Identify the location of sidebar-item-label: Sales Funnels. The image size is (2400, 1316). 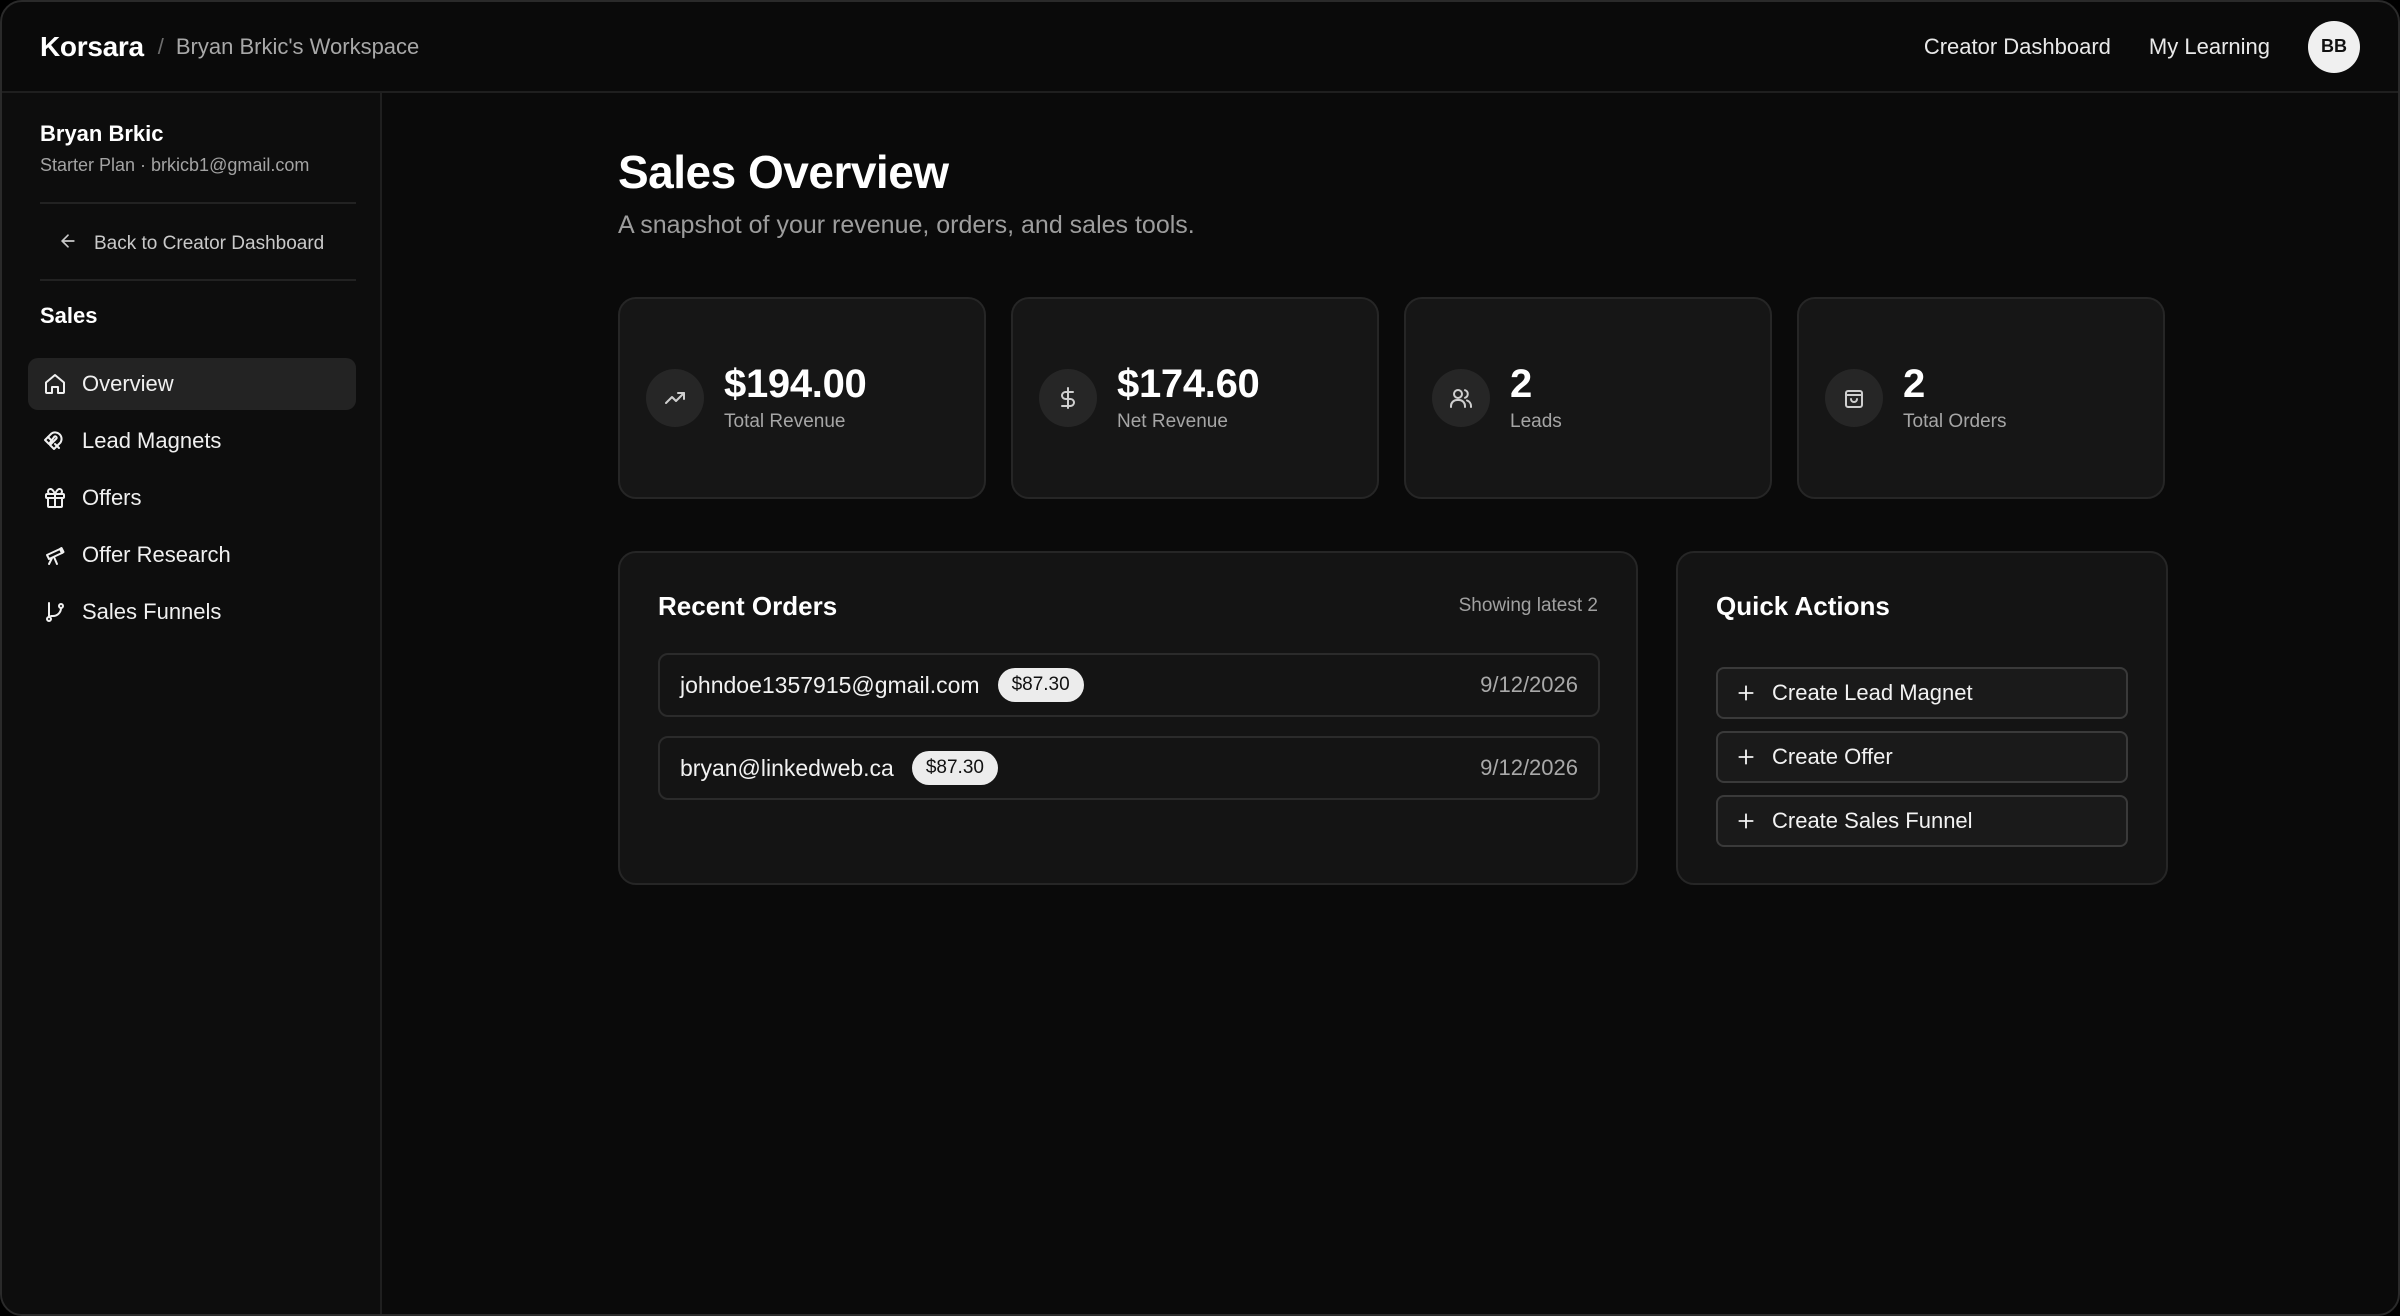
(152, 611).